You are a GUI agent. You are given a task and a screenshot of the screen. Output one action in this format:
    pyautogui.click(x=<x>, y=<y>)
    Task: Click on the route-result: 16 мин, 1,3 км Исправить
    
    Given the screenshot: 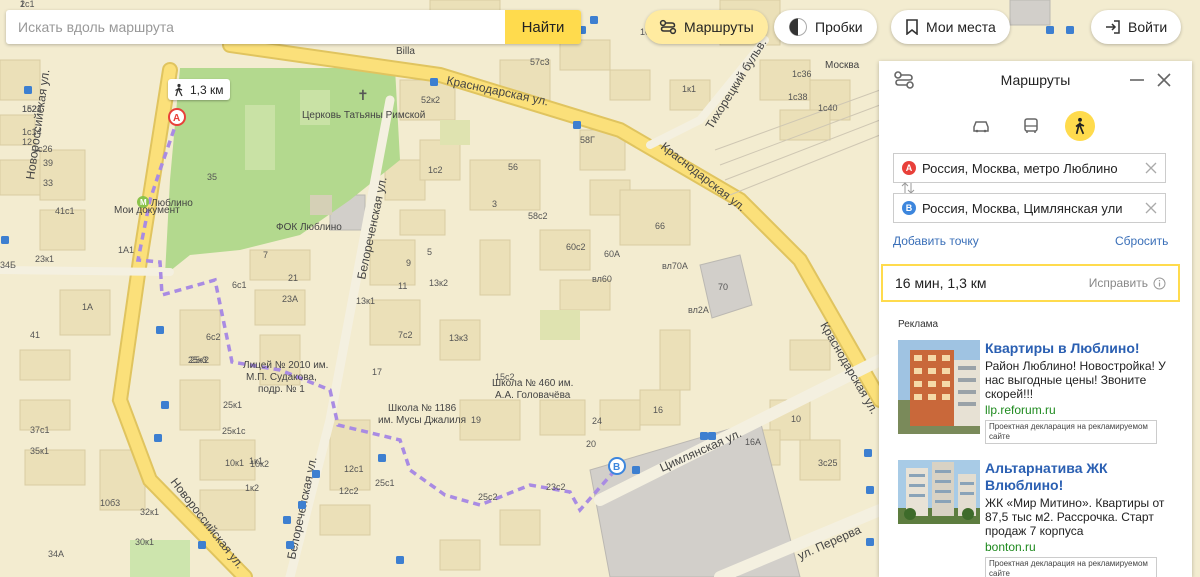 What is the action you would take?
    pyautogui.click(x=1030, y=283)
    